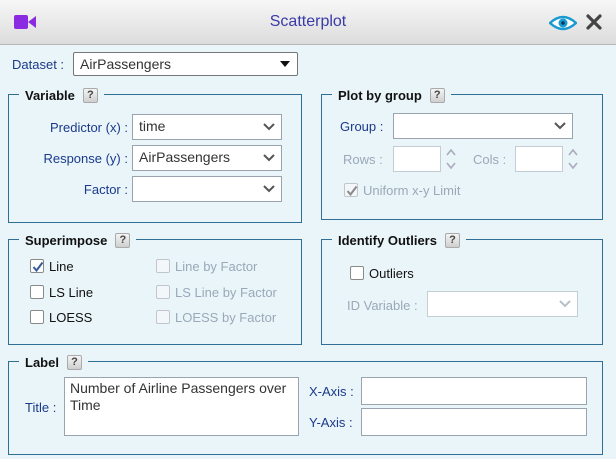  I want to click on line-by-factor-checkbox, so click(163, 266).